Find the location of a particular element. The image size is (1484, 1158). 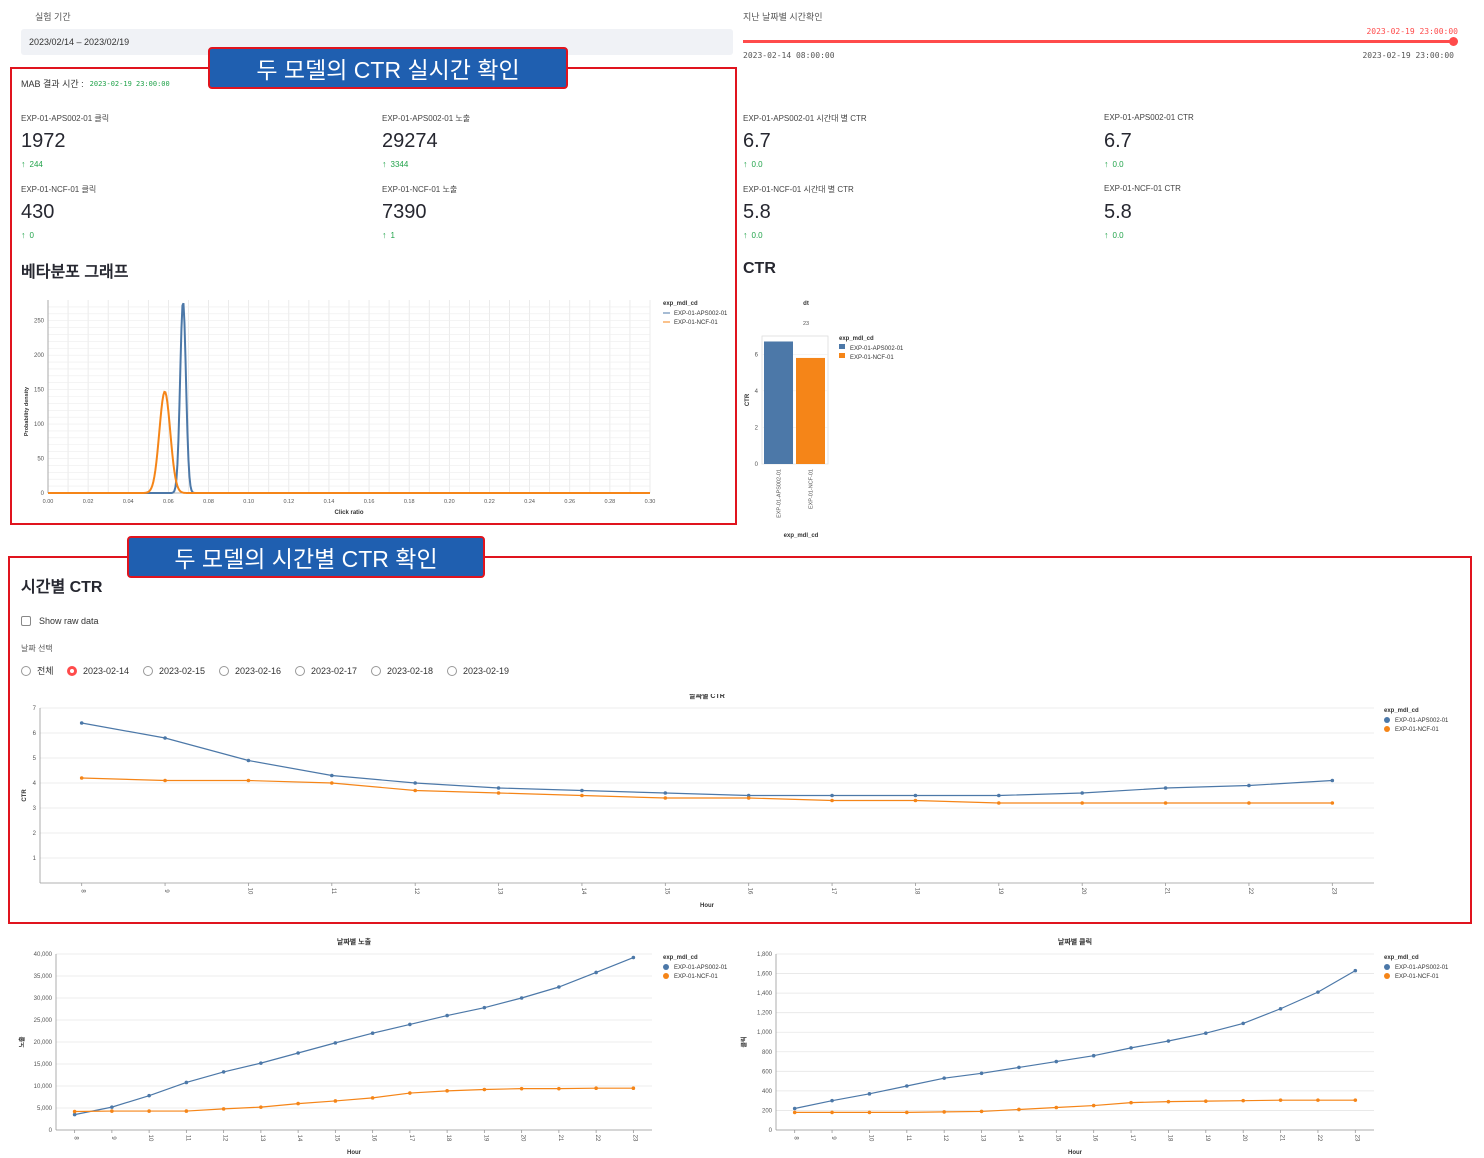

y-tick-label: 5 is located at coordinates (35, 759).